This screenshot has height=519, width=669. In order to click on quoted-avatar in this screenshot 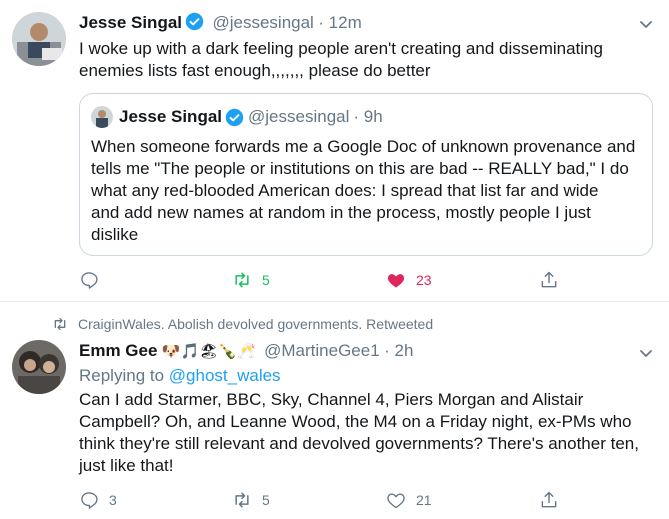, I will do `click(102, 117)`.